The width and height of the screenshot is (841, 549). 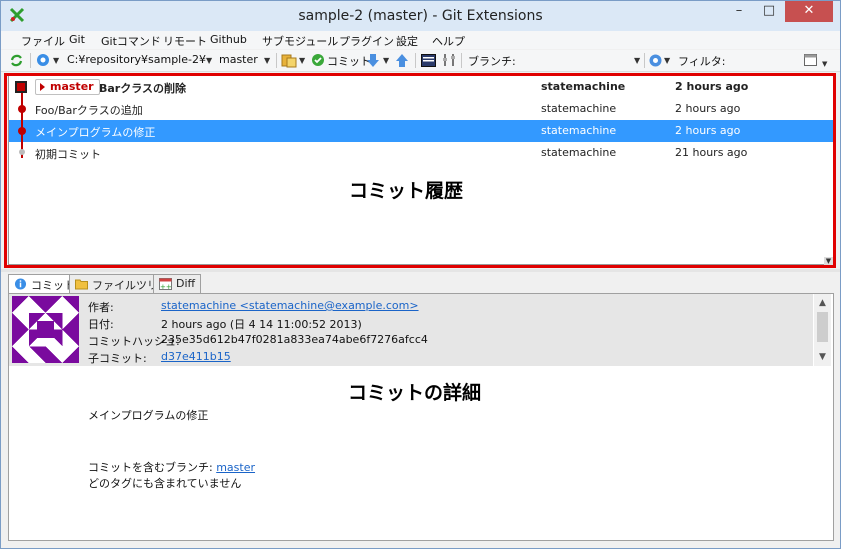 What do you see at coordinates (148, 415) in the screenshot?
I see `commit-message-body: メインプログラムの修正` at bounding box center [148, 415].